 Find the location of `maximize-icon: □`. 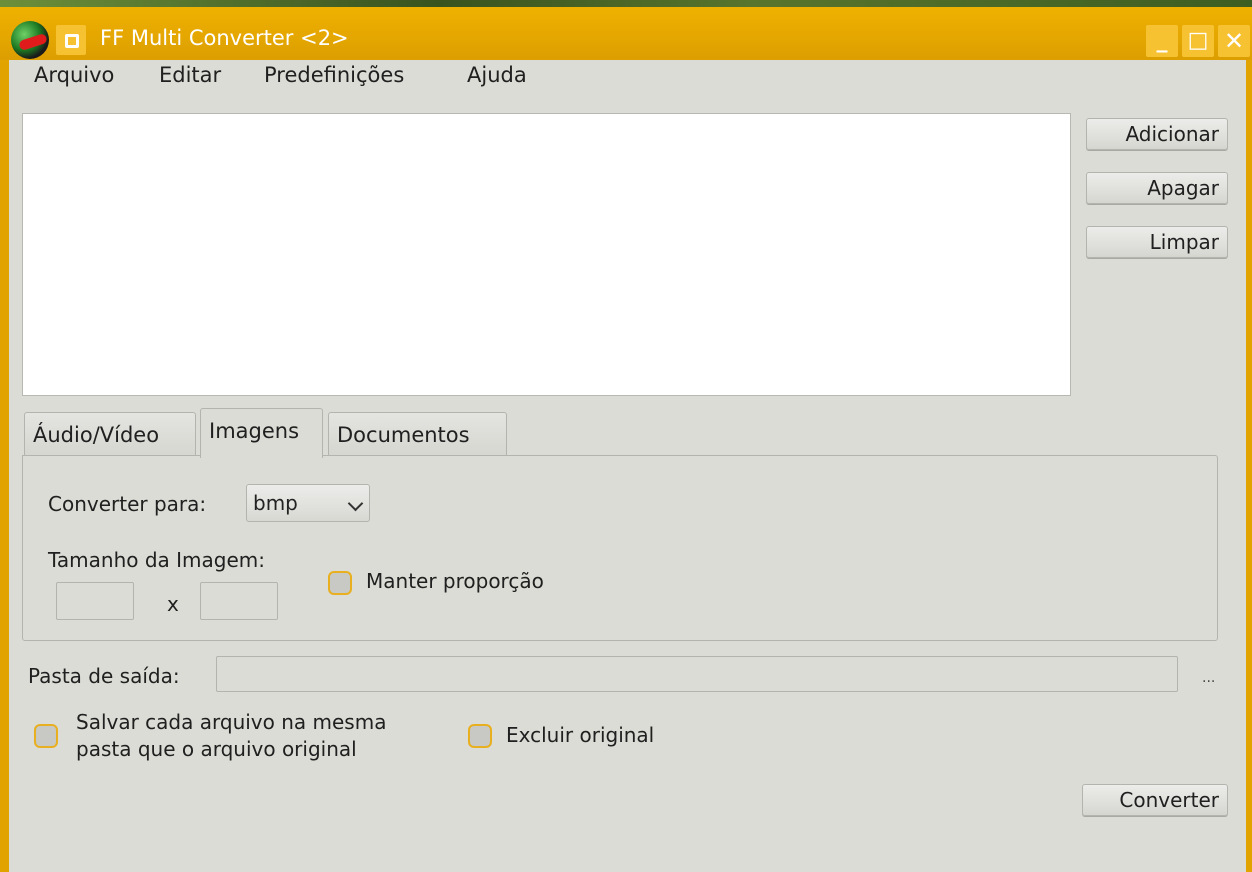

maximize-icon: □ is located at coordinates (1198, 41).